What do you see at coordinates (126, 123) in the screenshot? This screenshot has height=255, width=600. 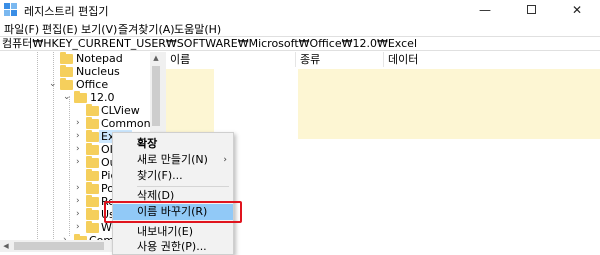 I see `tree-item-label: Common` at bounding box center [126, 123].